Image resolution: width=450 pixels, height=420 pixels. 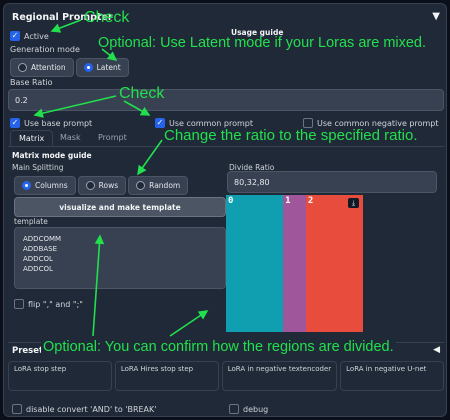 I want to click on arrow-to-latent, so click(x=109, y=54).